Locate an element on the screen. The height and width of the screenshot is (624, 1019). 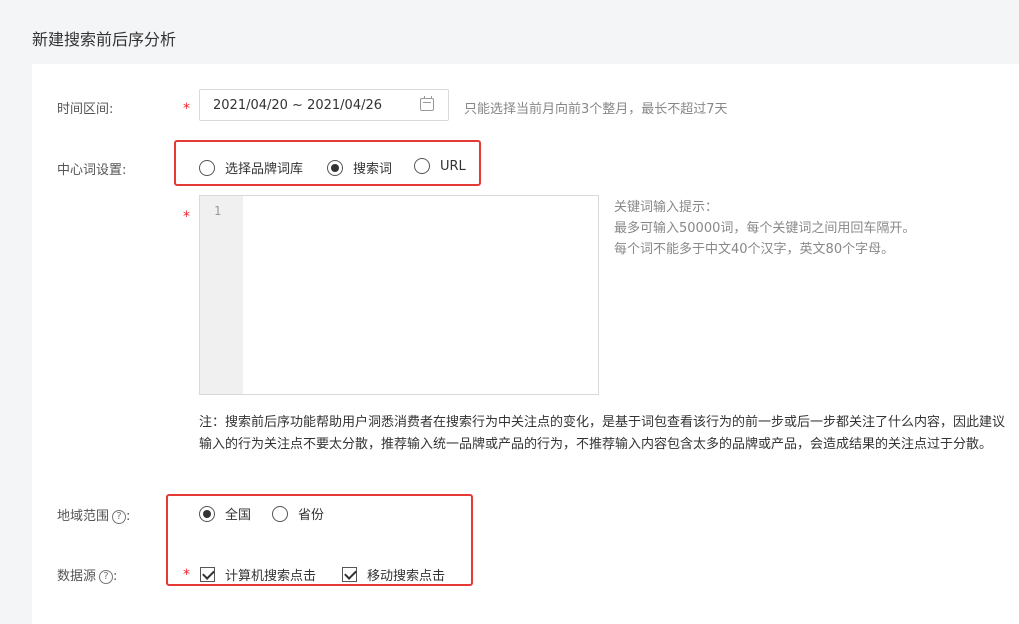
line-number-gutter: 1 is located at coordinates (221, 295).